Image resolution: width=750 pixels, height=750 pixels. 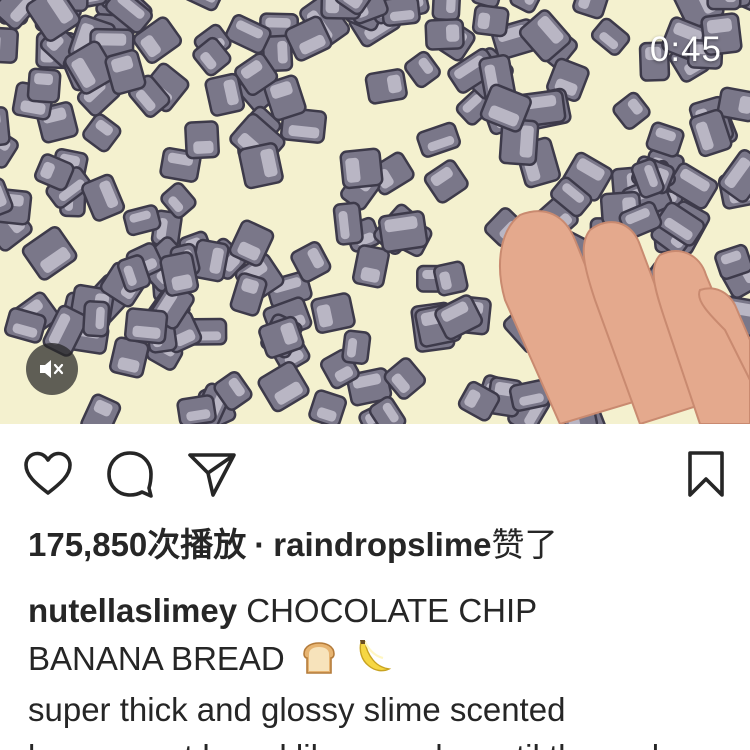 I want to click on speaker-muted-icon, so click(x=52, y=369).